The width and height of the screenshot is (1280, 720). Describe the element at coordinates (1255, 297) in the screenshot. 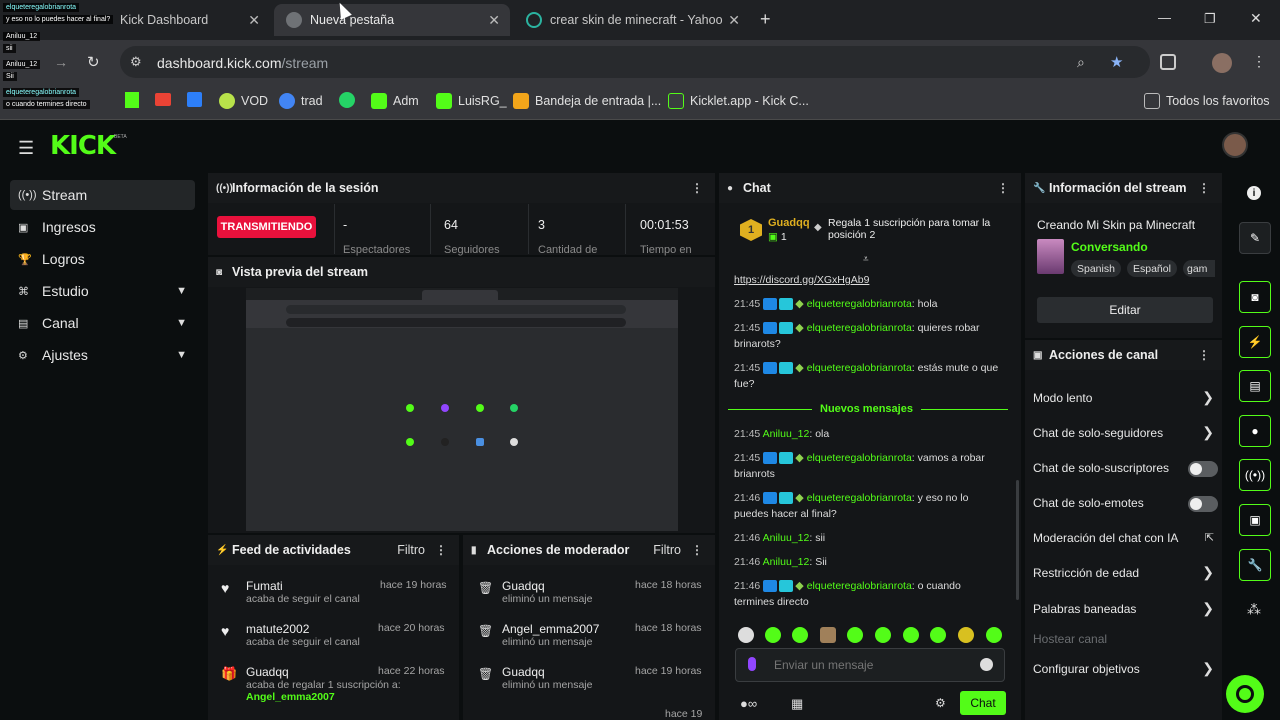

I see `preview-widget-button: ◙` at that location.